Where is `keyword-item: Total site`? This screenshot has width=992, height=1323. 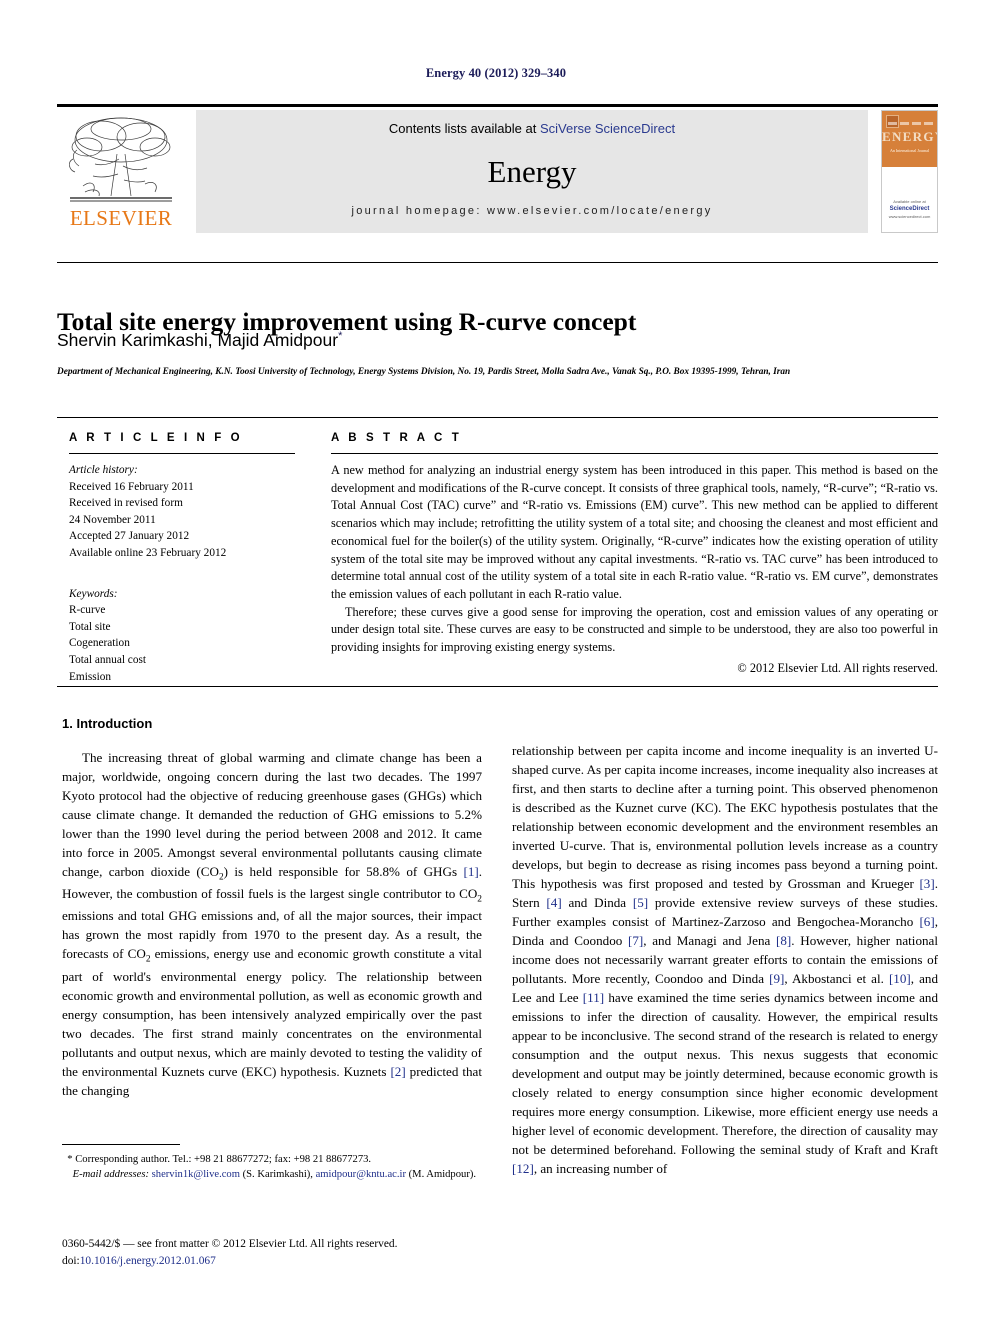
keyword-item: Total site is located at coordinates (90, 626).